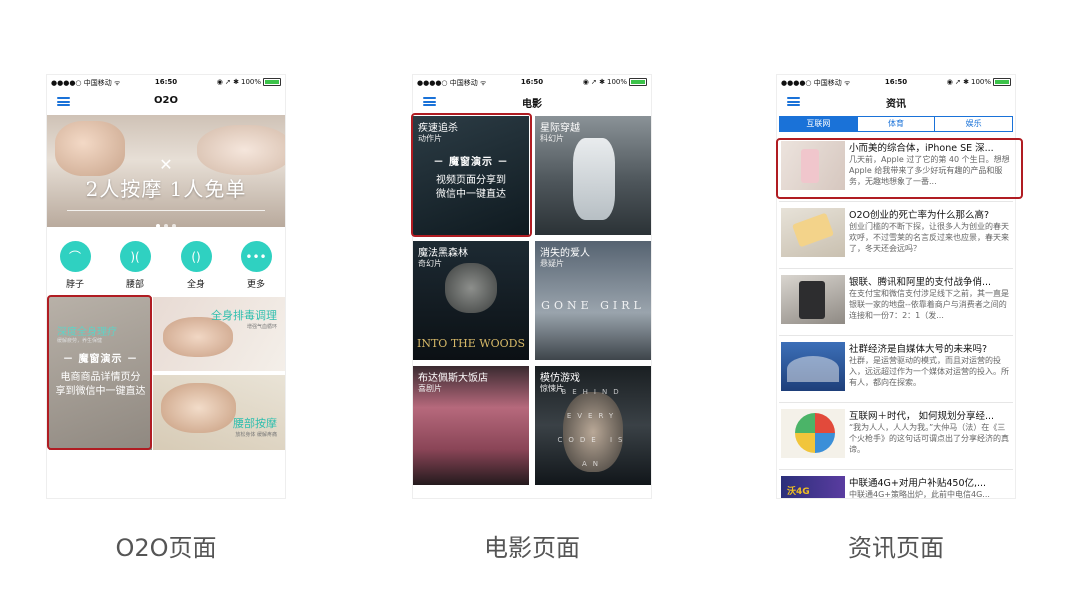 This screenshot has height=608, width=1080. Describe the element at coordinates (565, 253) in the screenshot. I see `movie-title: 消失的爱人` at that location.